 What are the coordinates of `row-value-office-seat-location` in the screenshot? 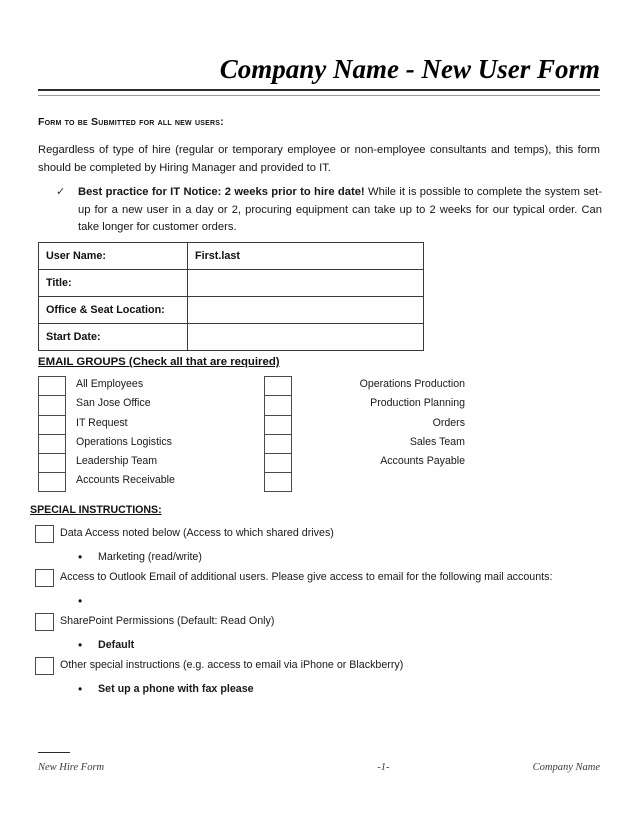 It's located at (305, 310).